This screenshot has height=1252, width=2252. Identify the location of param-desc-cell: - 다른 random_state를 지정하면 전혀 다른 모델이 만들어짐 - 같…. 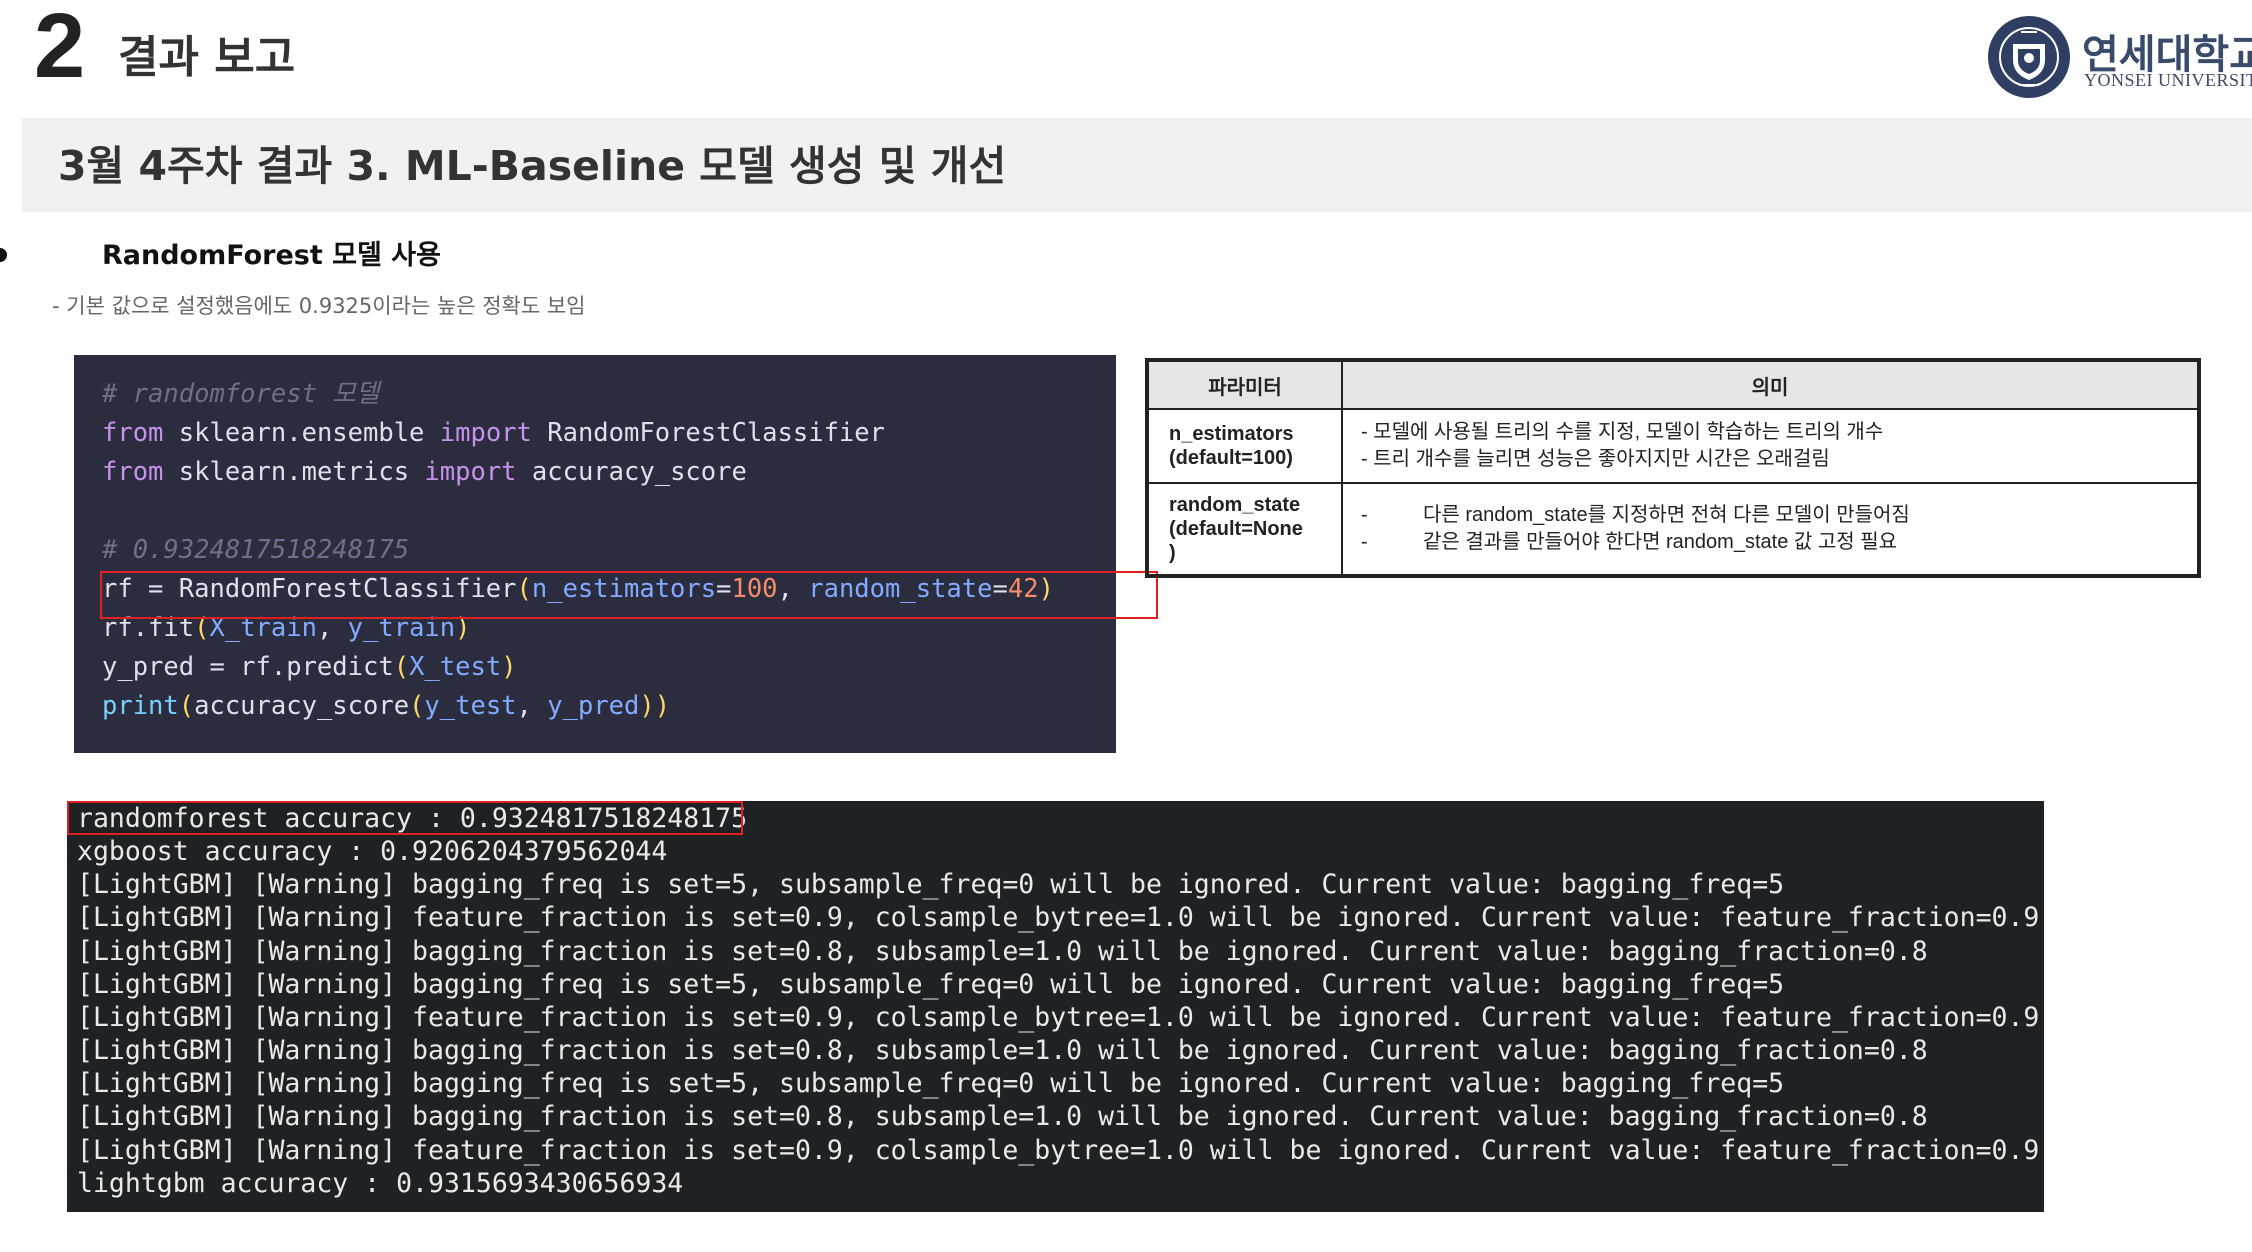
(1770, 529).